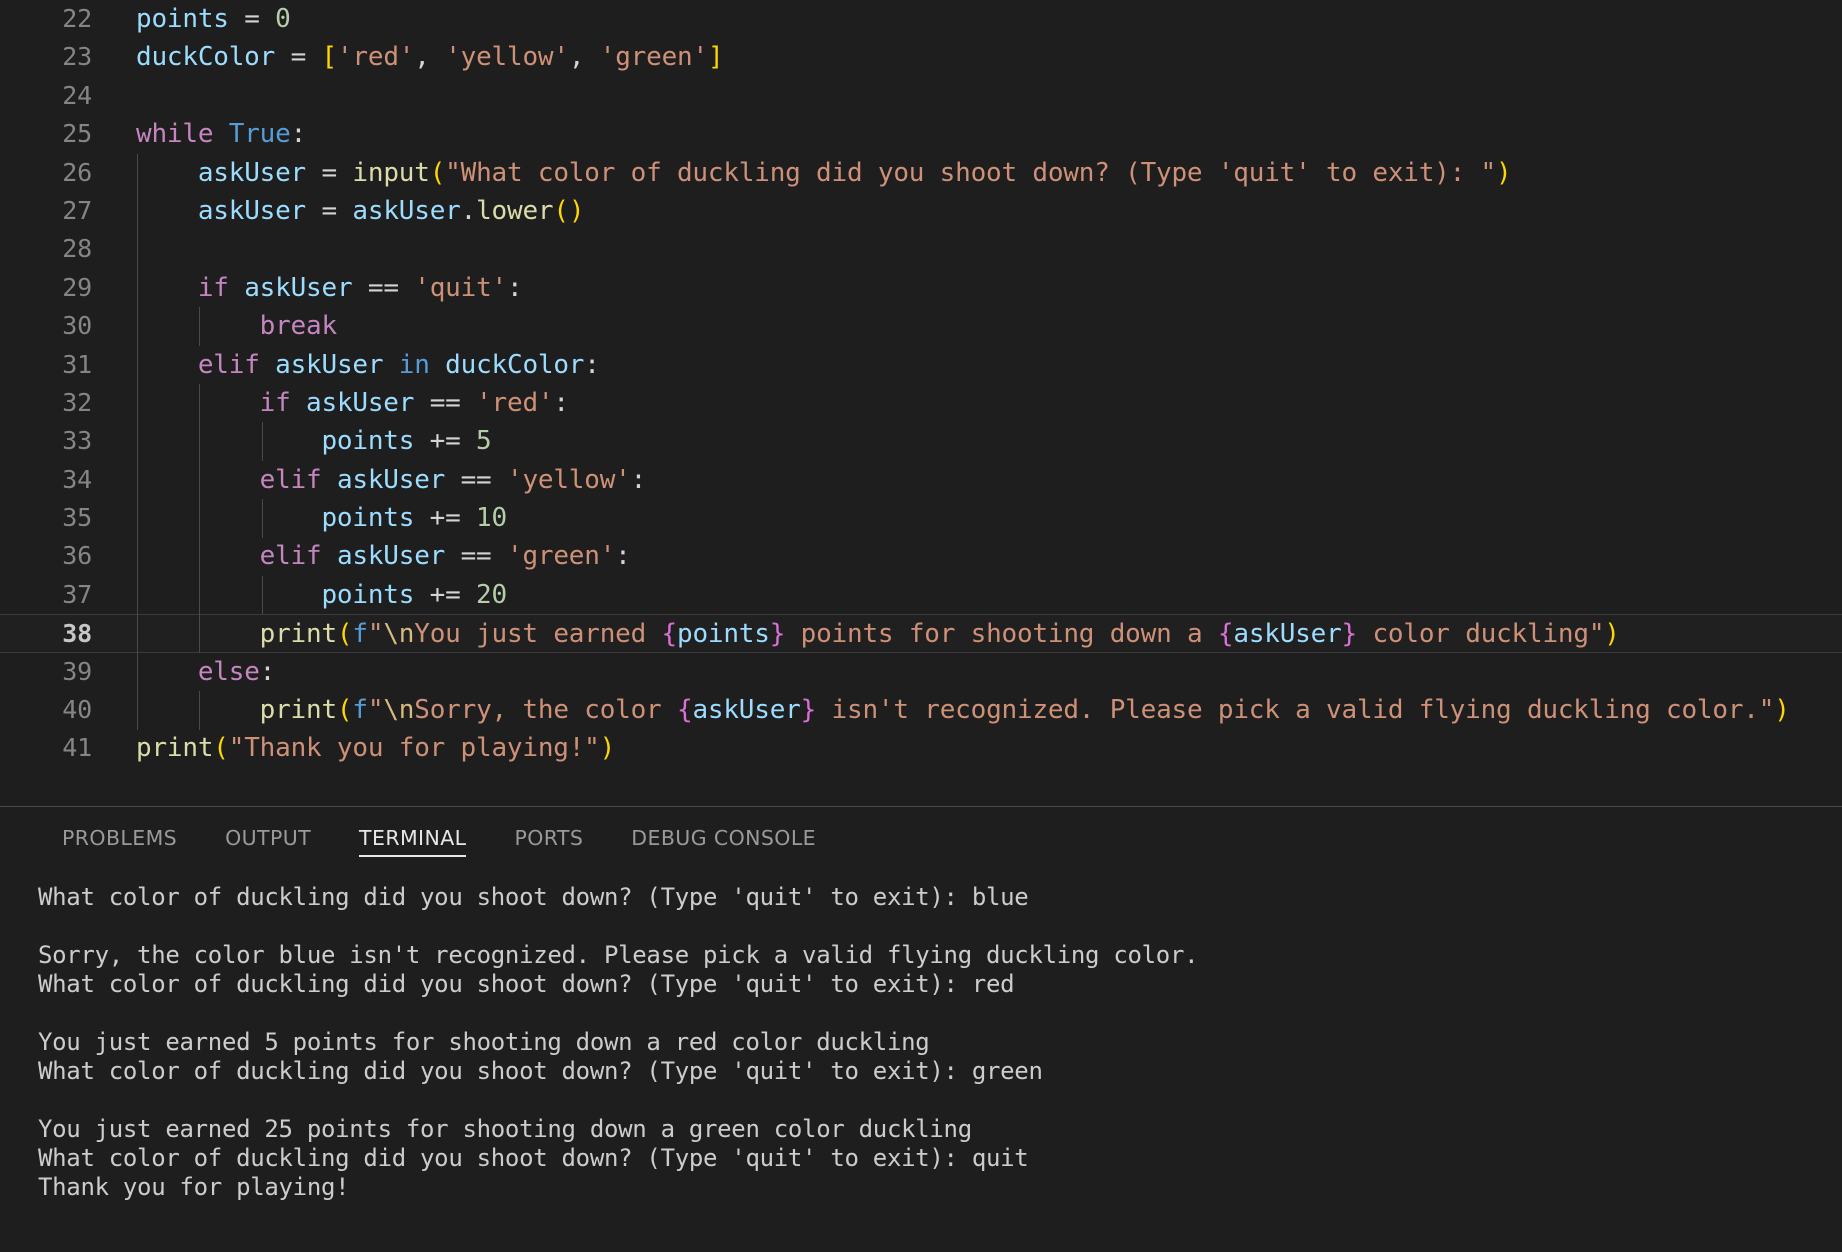  What do you see at coordinates (921, 441) in the screenshot?
I see `code-line: 33 points += 5` at bounding box center [921, 441].